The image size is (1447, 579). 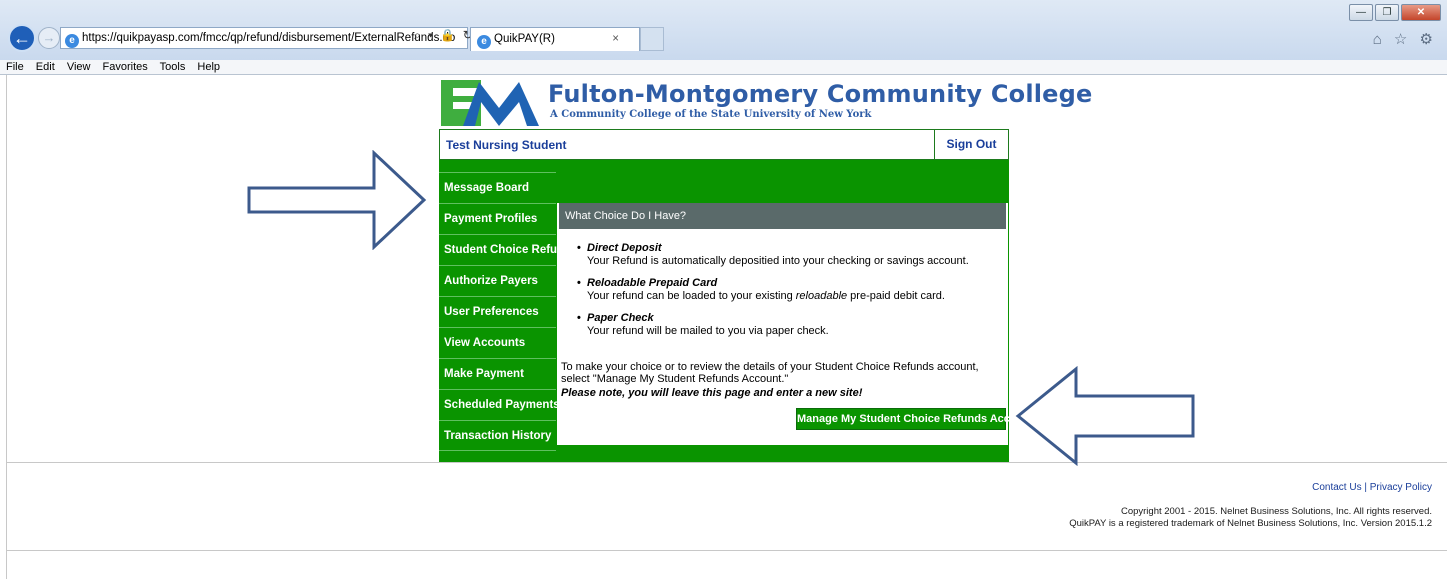 What do you see at coordinates (1105, 416) in the screenshot?
I see `left-arrow-annotation` at bounding box center [1105, 416].